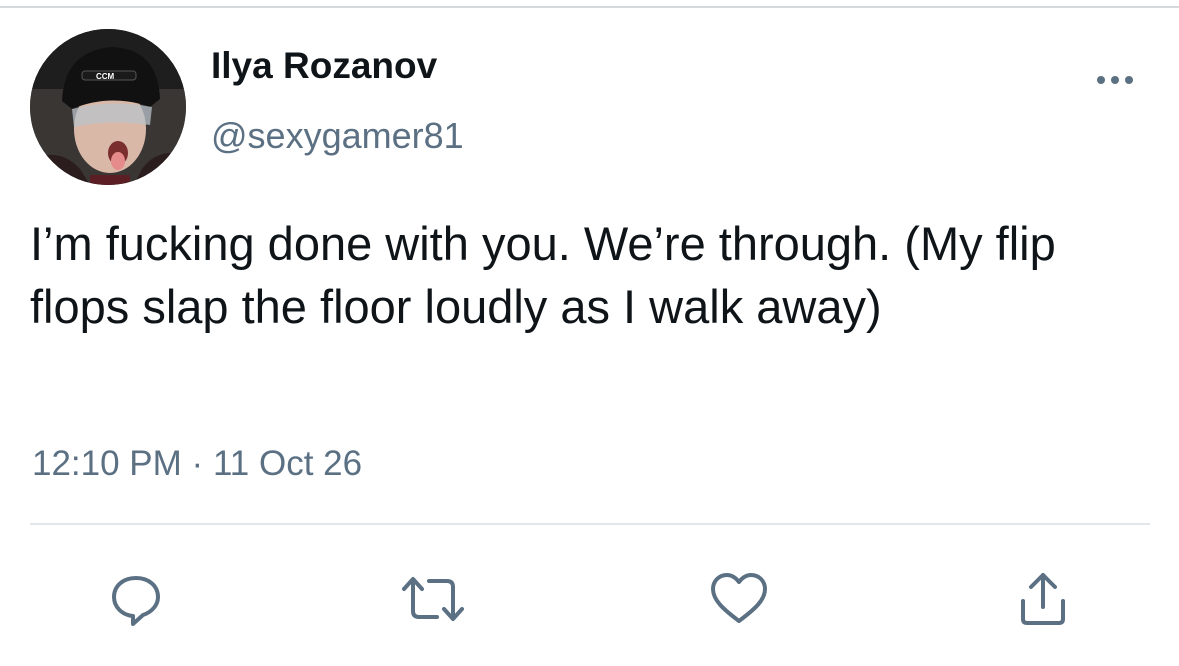 Image resolution: width=1179 pixels, height=666 pixels. I want to click on user-handle: @sexygamer81, so click(337, 136).